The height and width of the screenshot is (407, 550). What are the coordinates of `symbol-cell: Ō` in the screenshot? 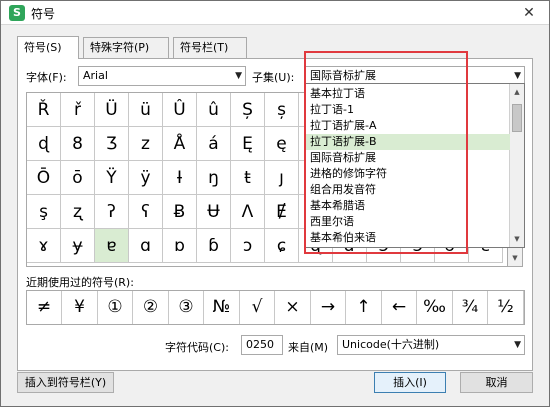 It's located at (44, 178).